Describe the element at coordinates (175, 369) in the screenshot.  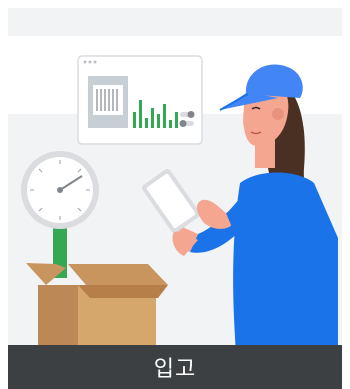
I see `card-caption: 입고` at that location.